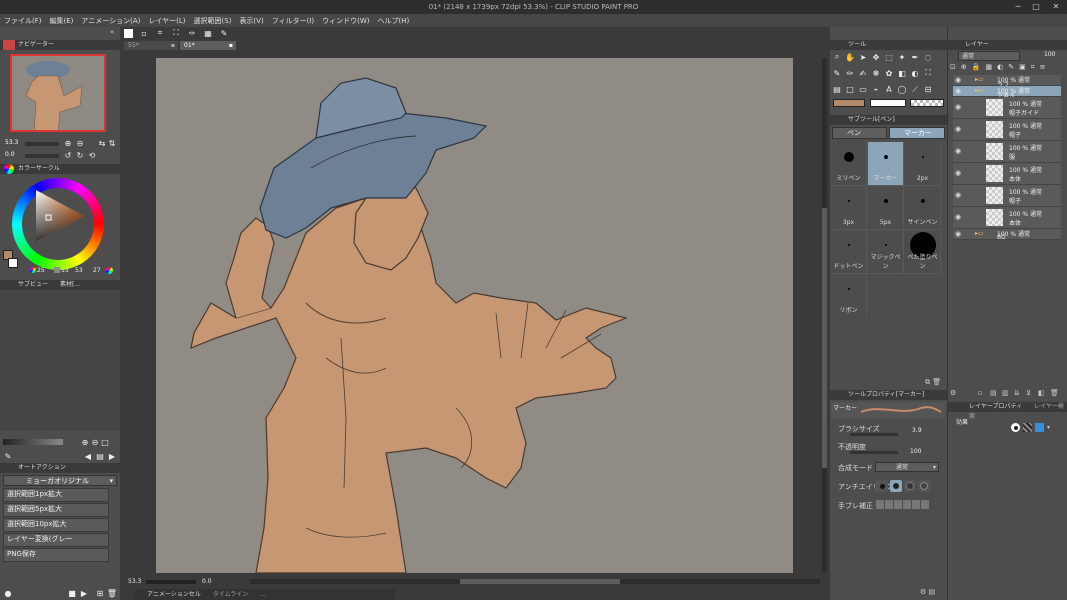  Describe the element at coordinates (115, 32) in the screenshot. I see `collapse-left-icon: «` at that location.